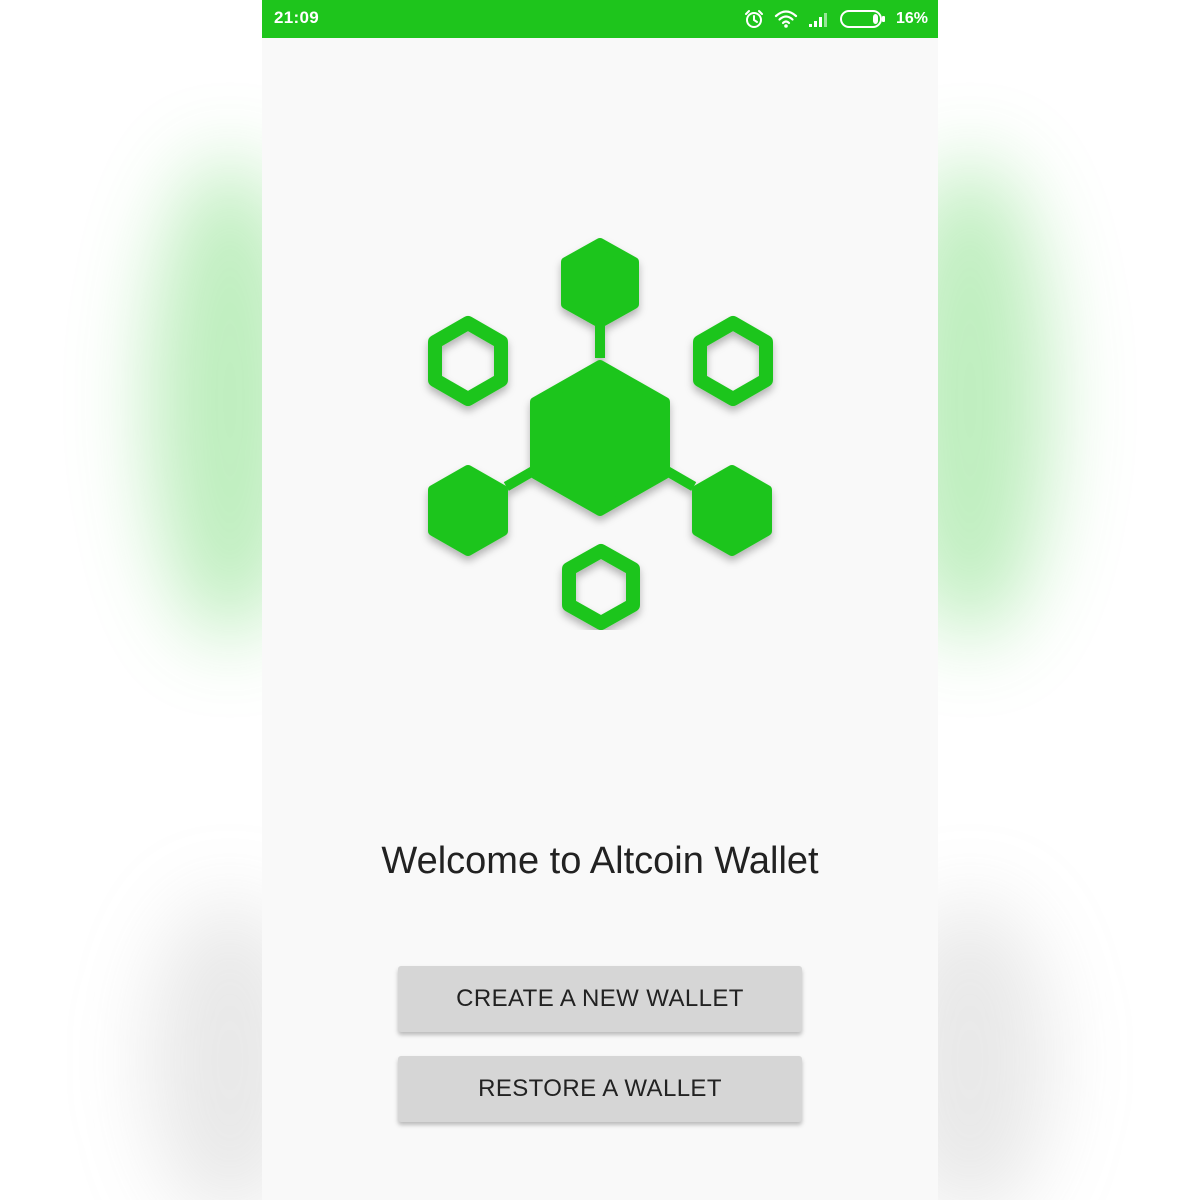 The image size is (1200, 1200). I want to click on create-wallet-button: CREATE A NEW WALLET, so click(600, 999).